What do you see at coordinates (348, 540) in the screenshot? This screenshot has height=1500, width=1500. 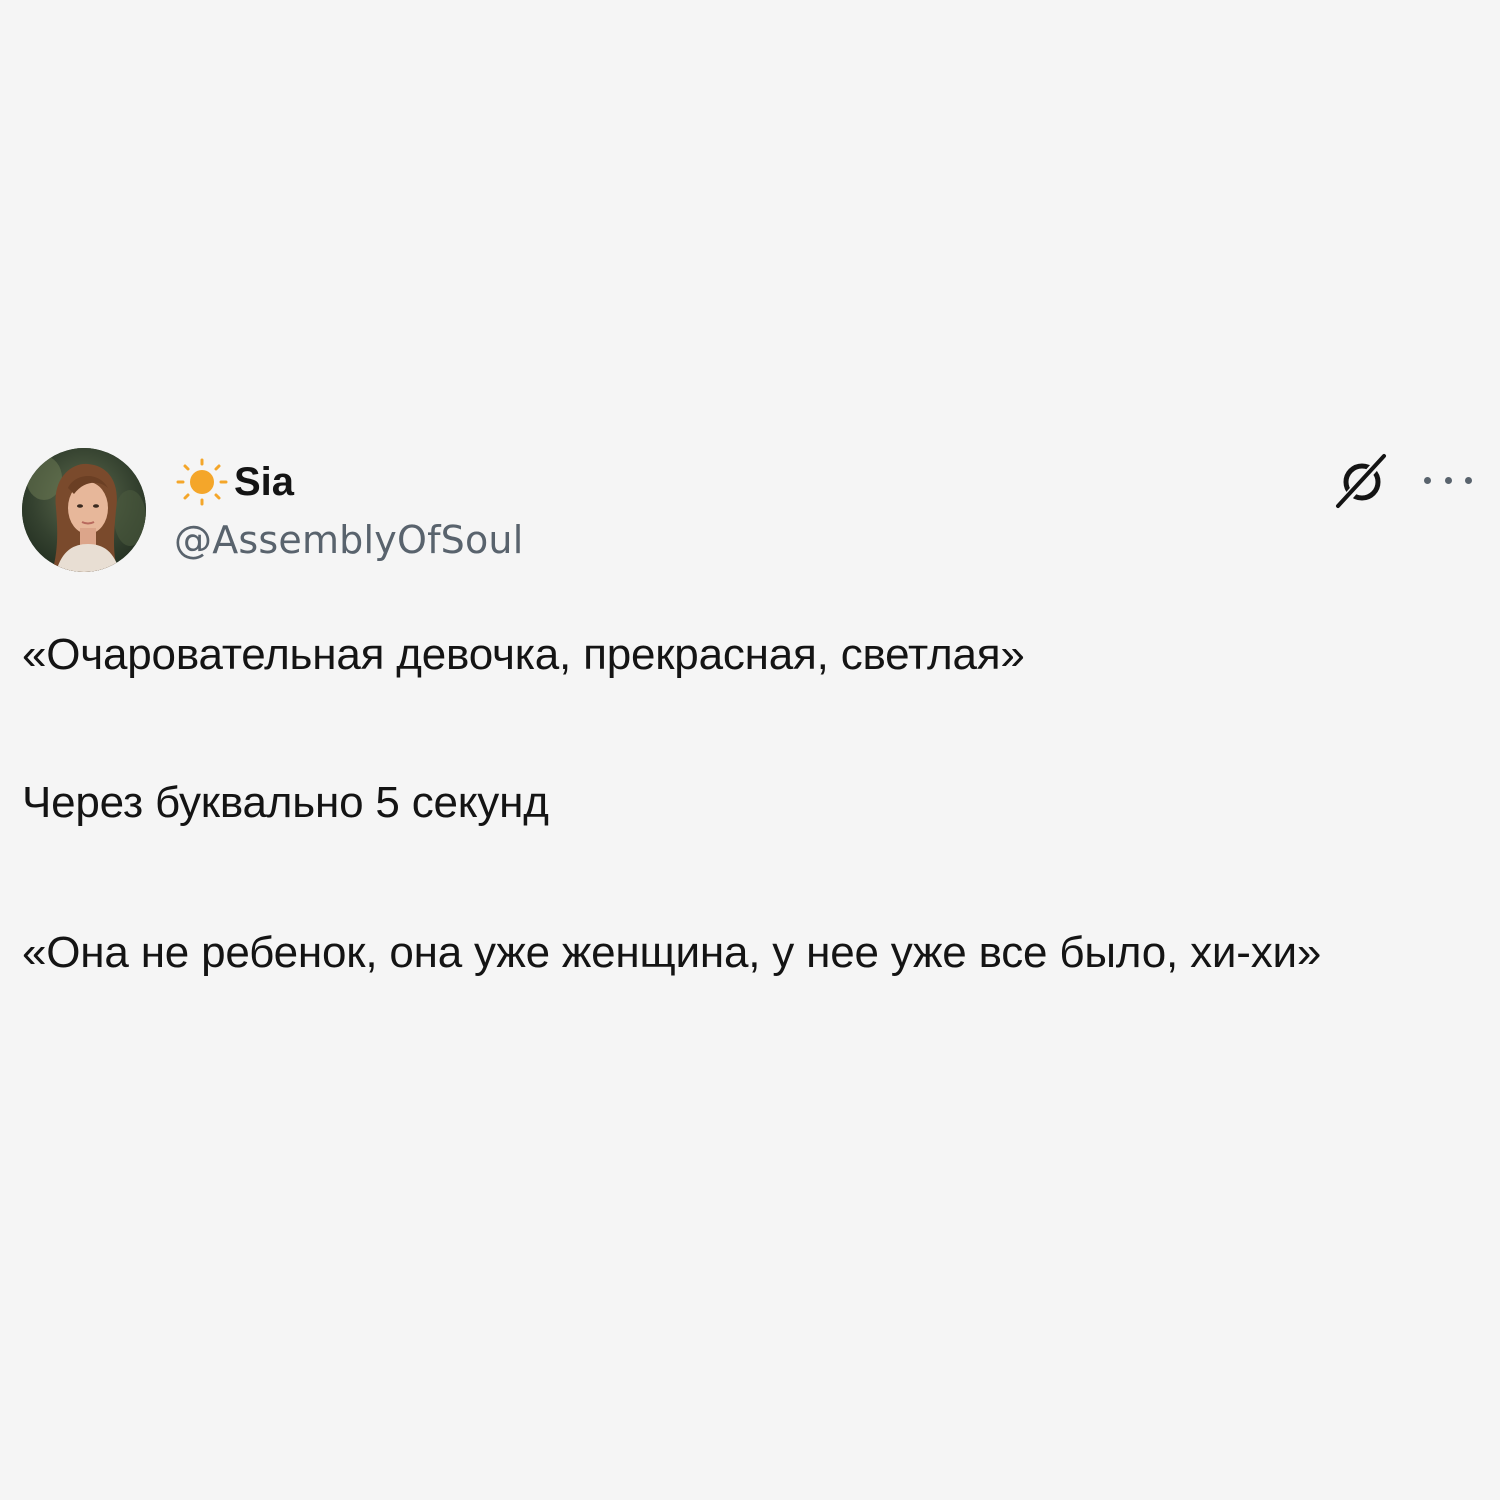 I see `author-handle: @AssemblyOfSoul` at bounding box center [348, 540].